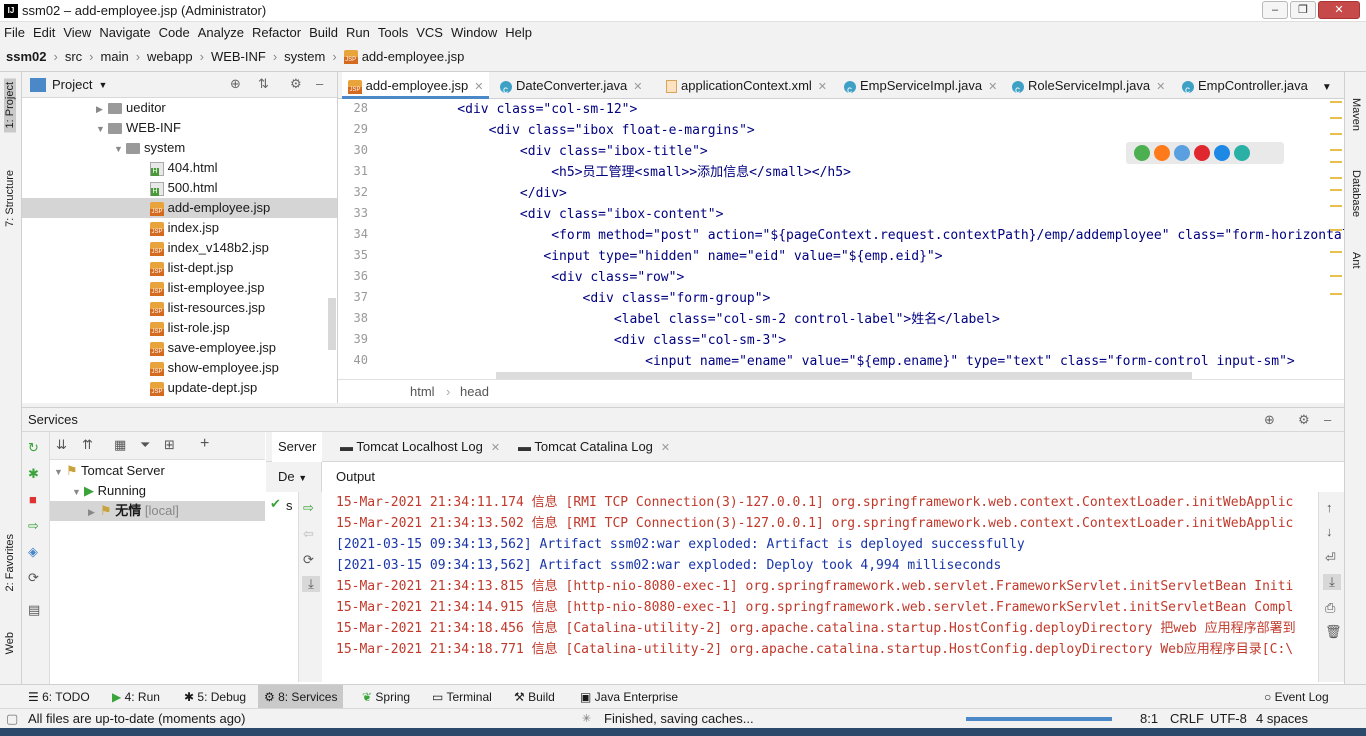 This screenshot has height=736, width=1366. Describe the element at coordinates (174, 33) in the screenshot. I see `menu-code: Code` at that location.